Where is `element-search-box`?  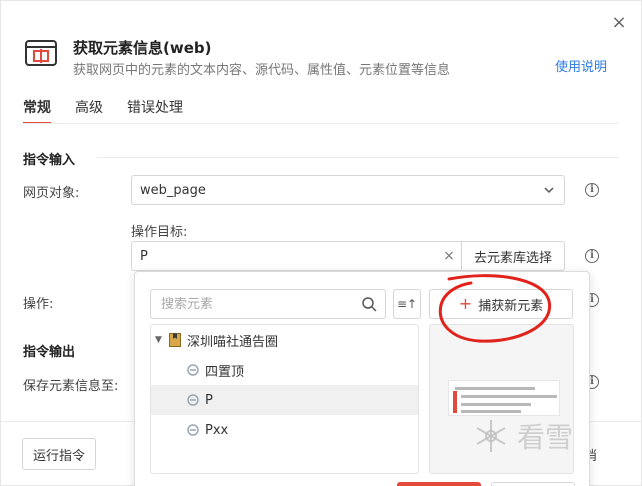
element-search-box is located at coordinates (268, 304).